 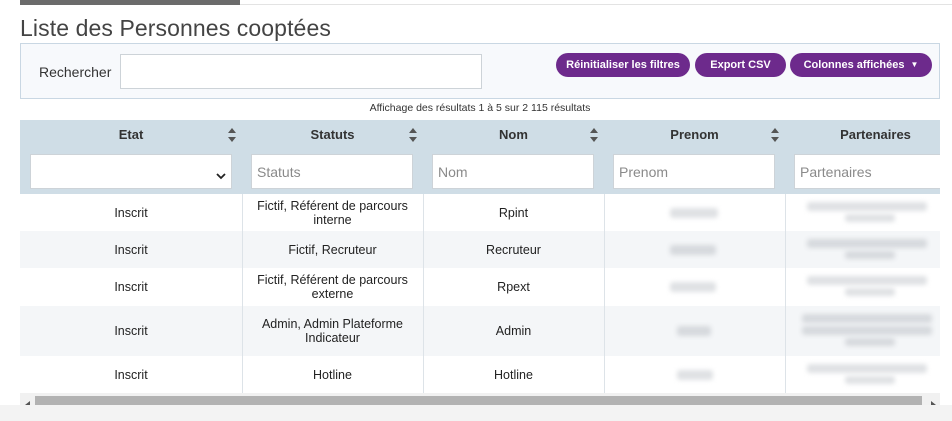 I want to click on column-header-prenom: Prenom, so click(x=694, y=135).